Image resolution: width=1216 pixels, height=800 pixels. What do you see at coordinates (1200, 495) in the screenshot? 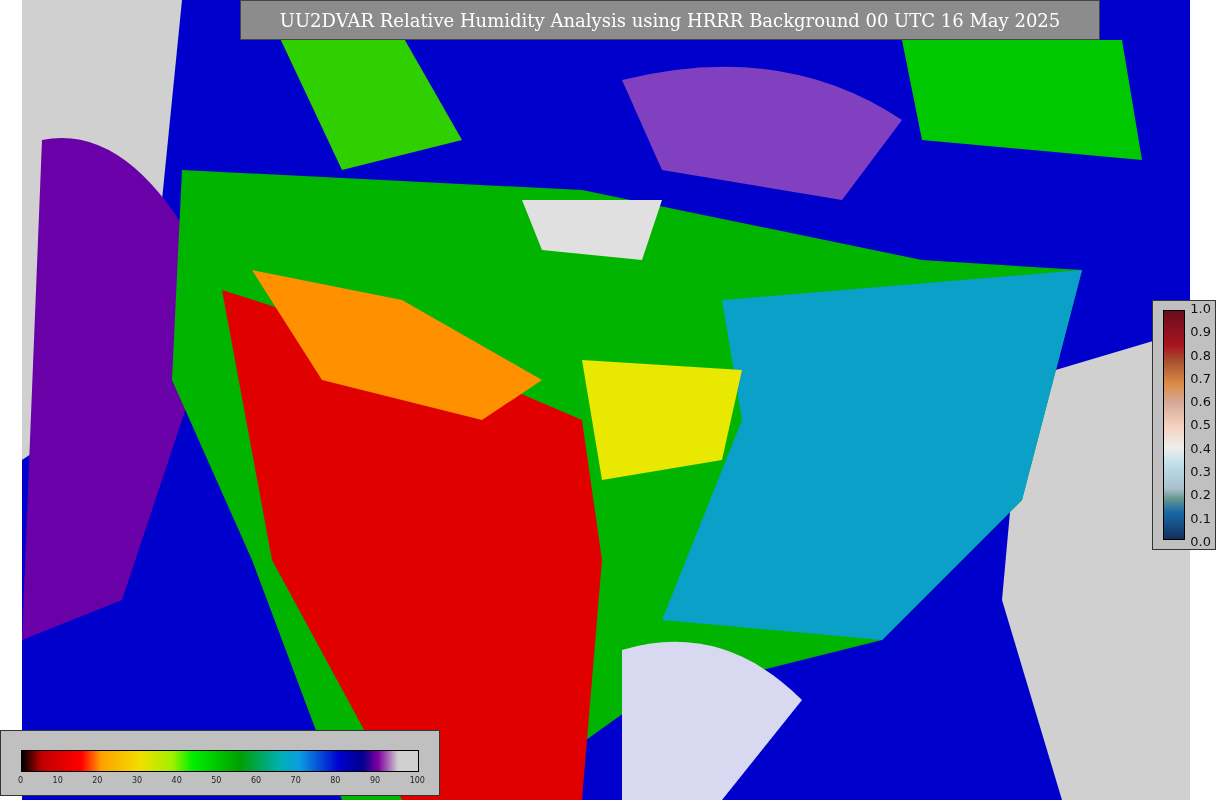
I see `tick-label: 0.2` at bounding box center [1200, 495].